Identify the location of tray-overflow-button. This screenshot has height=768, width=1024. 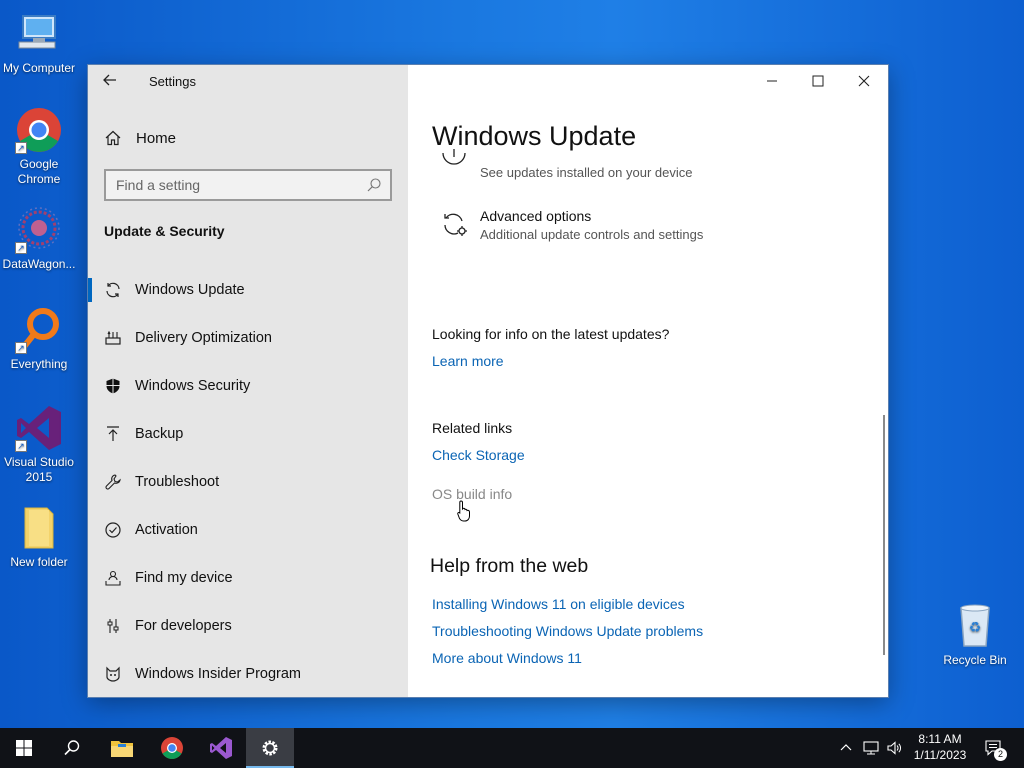
(846, 748).